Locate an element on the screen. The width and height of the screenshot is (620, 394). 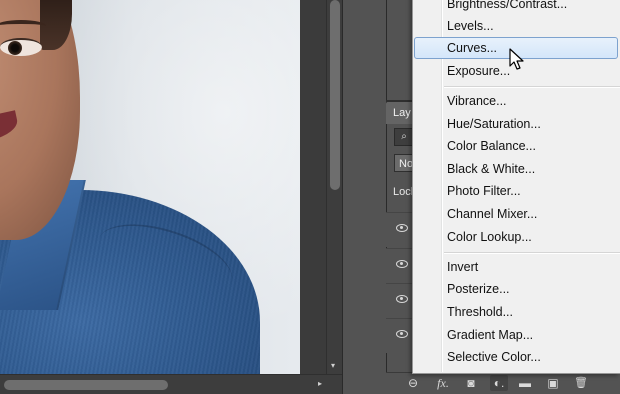
trash-icon: 🗑 is located at coordinates (581, 383).